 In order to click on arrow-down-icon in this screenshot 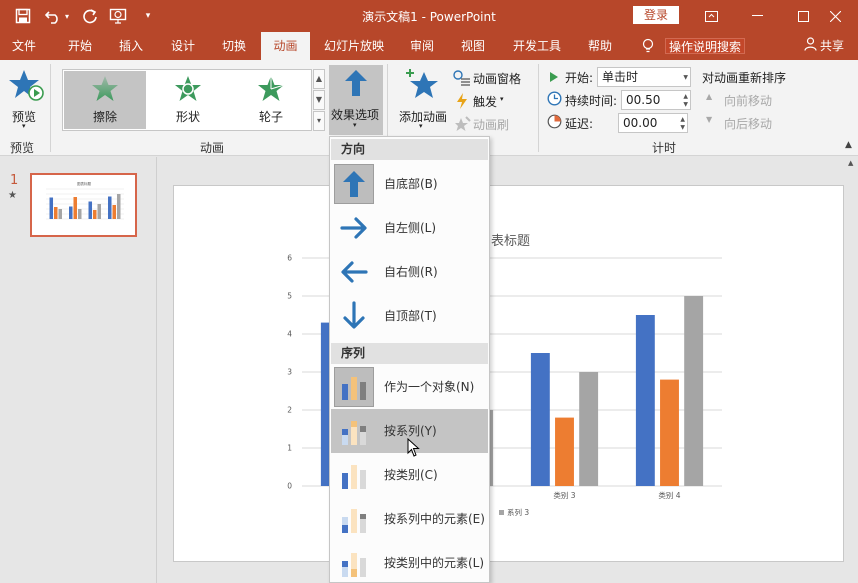, I will do `click(354, 316)`.